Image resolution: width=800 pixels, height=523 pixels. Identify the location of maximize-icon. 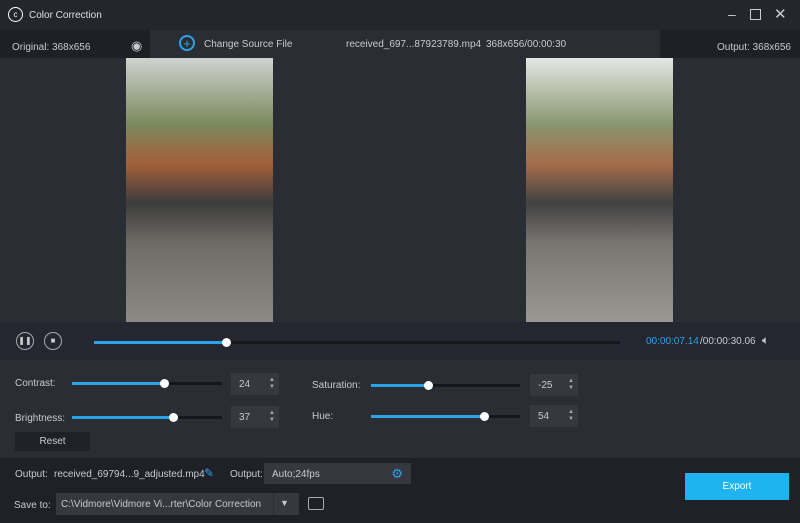
(755, 14).